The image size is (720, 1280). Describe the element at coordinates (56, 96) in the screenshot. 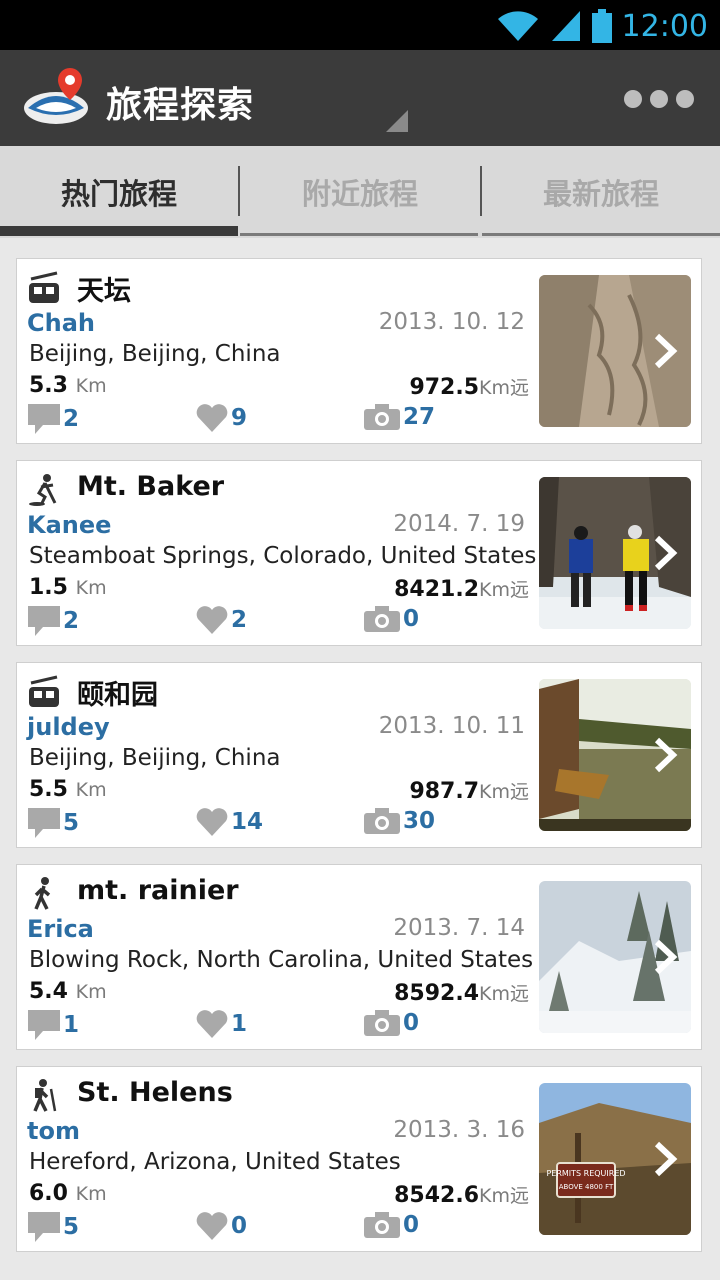

I see `app-logo-icon` at that location.